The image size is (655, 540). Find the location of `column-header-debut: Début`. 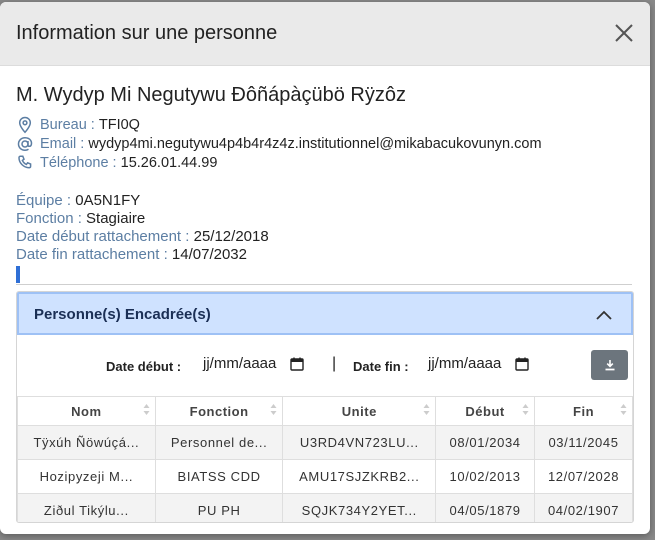

column-header-debut: Début is located at coordinates (485, 411).